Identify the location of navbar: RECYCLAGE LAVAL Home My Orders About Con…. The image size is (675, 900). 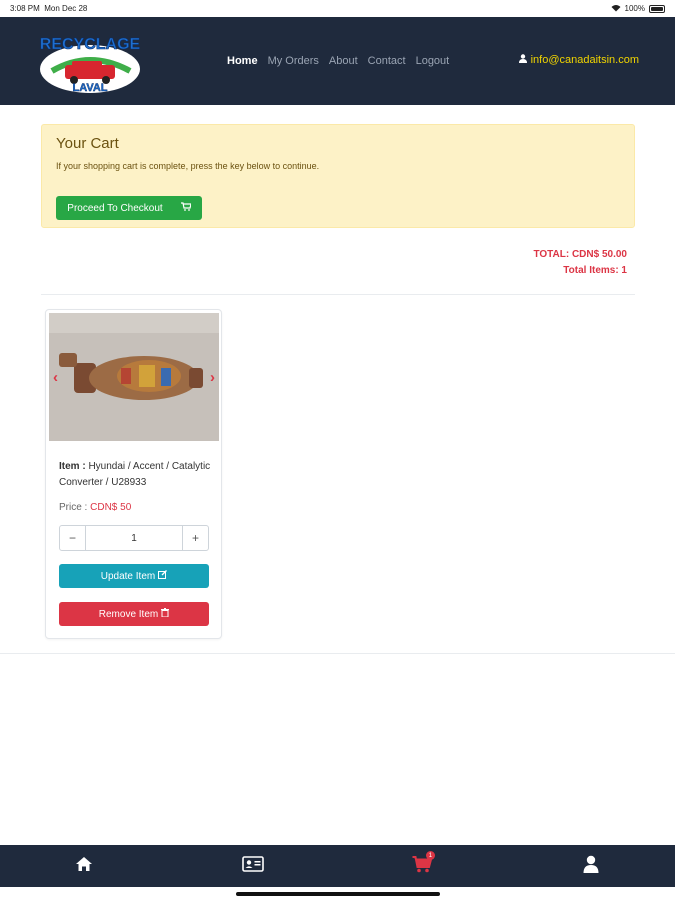
(337, 61).